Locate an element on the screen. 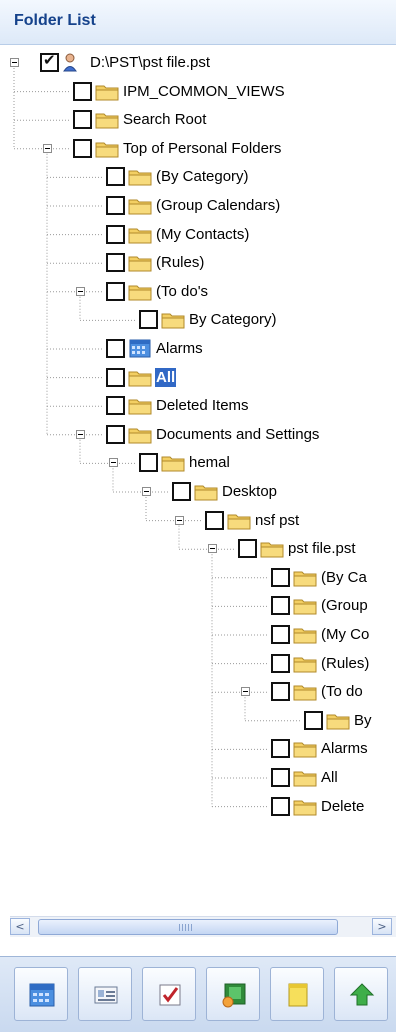  tree-node: (By Category) is located at coordinates (198, 177).